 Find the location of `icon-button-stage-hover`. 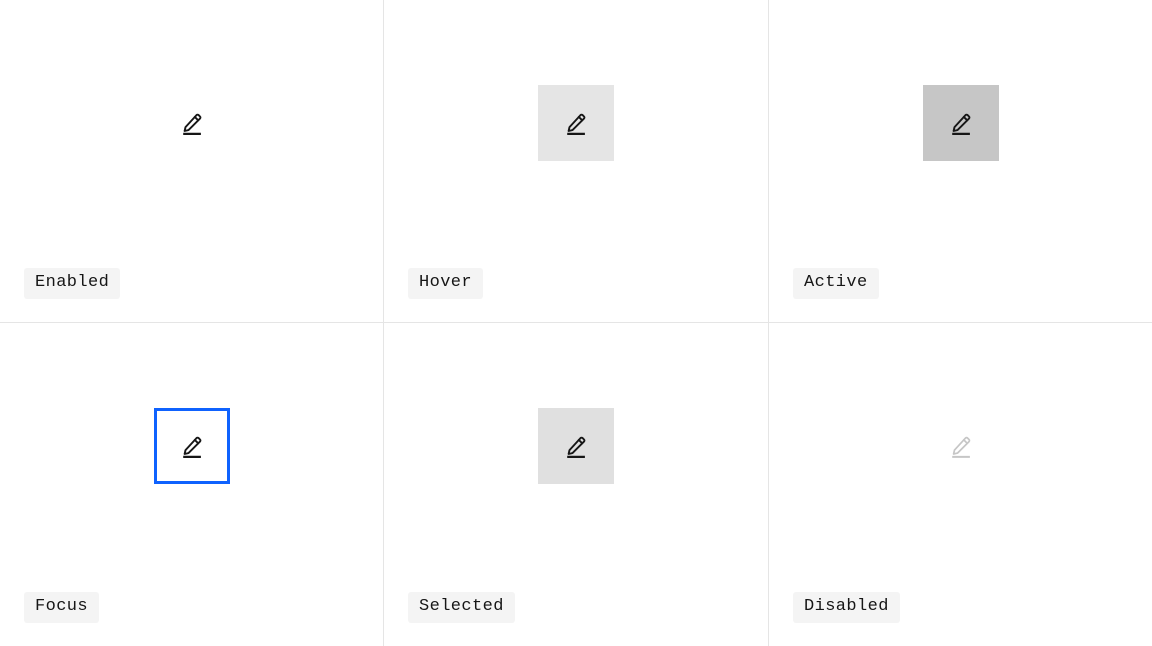

icon-button-stage-hover is located at coordinates (576, 123).